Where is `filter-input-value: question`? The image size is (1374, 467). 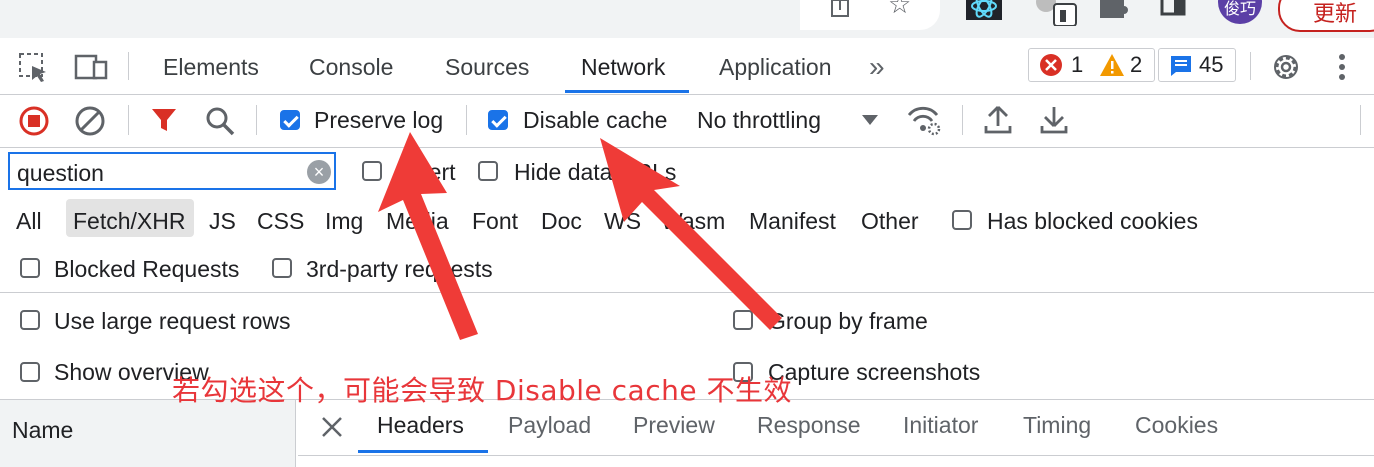
filter-input-value: question is located at coordinates (60, 173).